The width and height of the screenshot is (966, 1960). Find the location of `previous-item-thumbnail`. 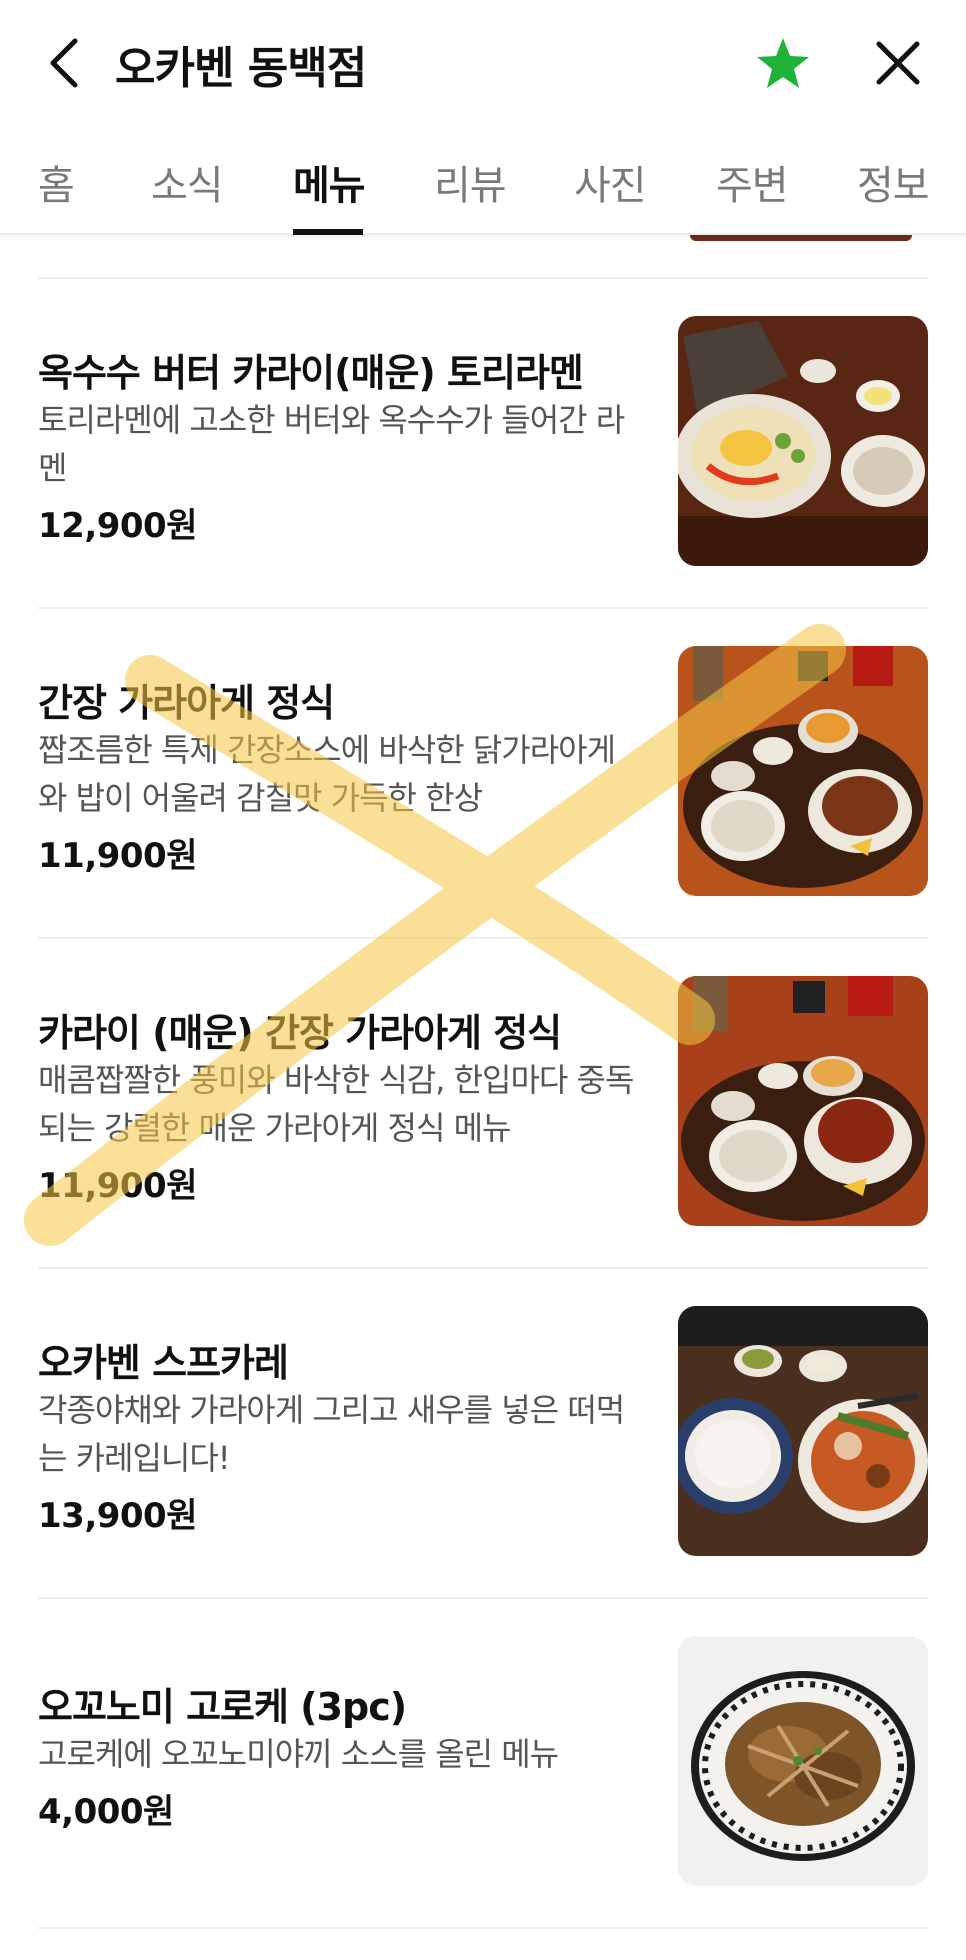

previous-item-thumbnail is located at coordinates (801, 238).